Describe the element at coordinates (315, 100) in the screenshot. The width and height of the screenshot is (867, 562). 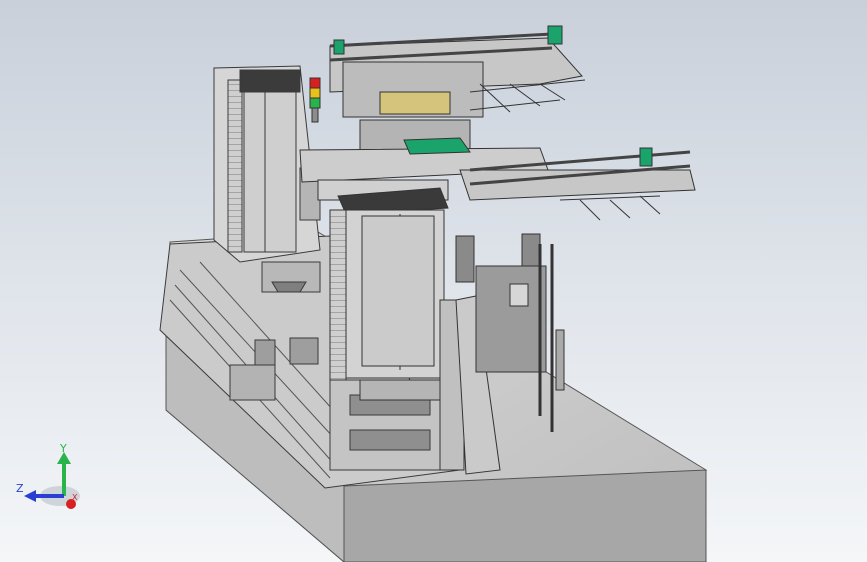
I see `signal-tower` at that location.